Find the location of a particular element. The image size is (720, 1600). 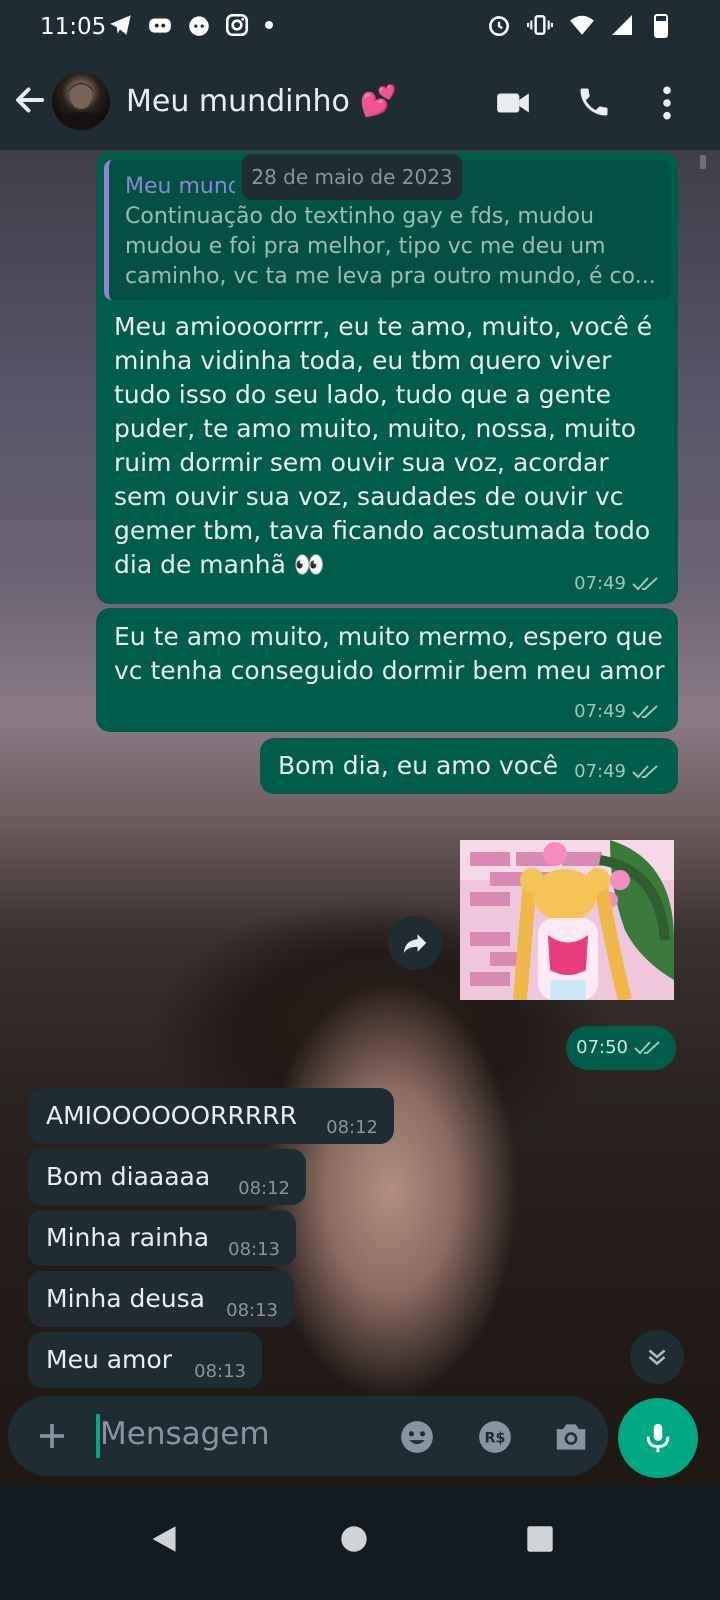

message-bubble: Meu amor 08:13 is located at coordinates (145, 1360).